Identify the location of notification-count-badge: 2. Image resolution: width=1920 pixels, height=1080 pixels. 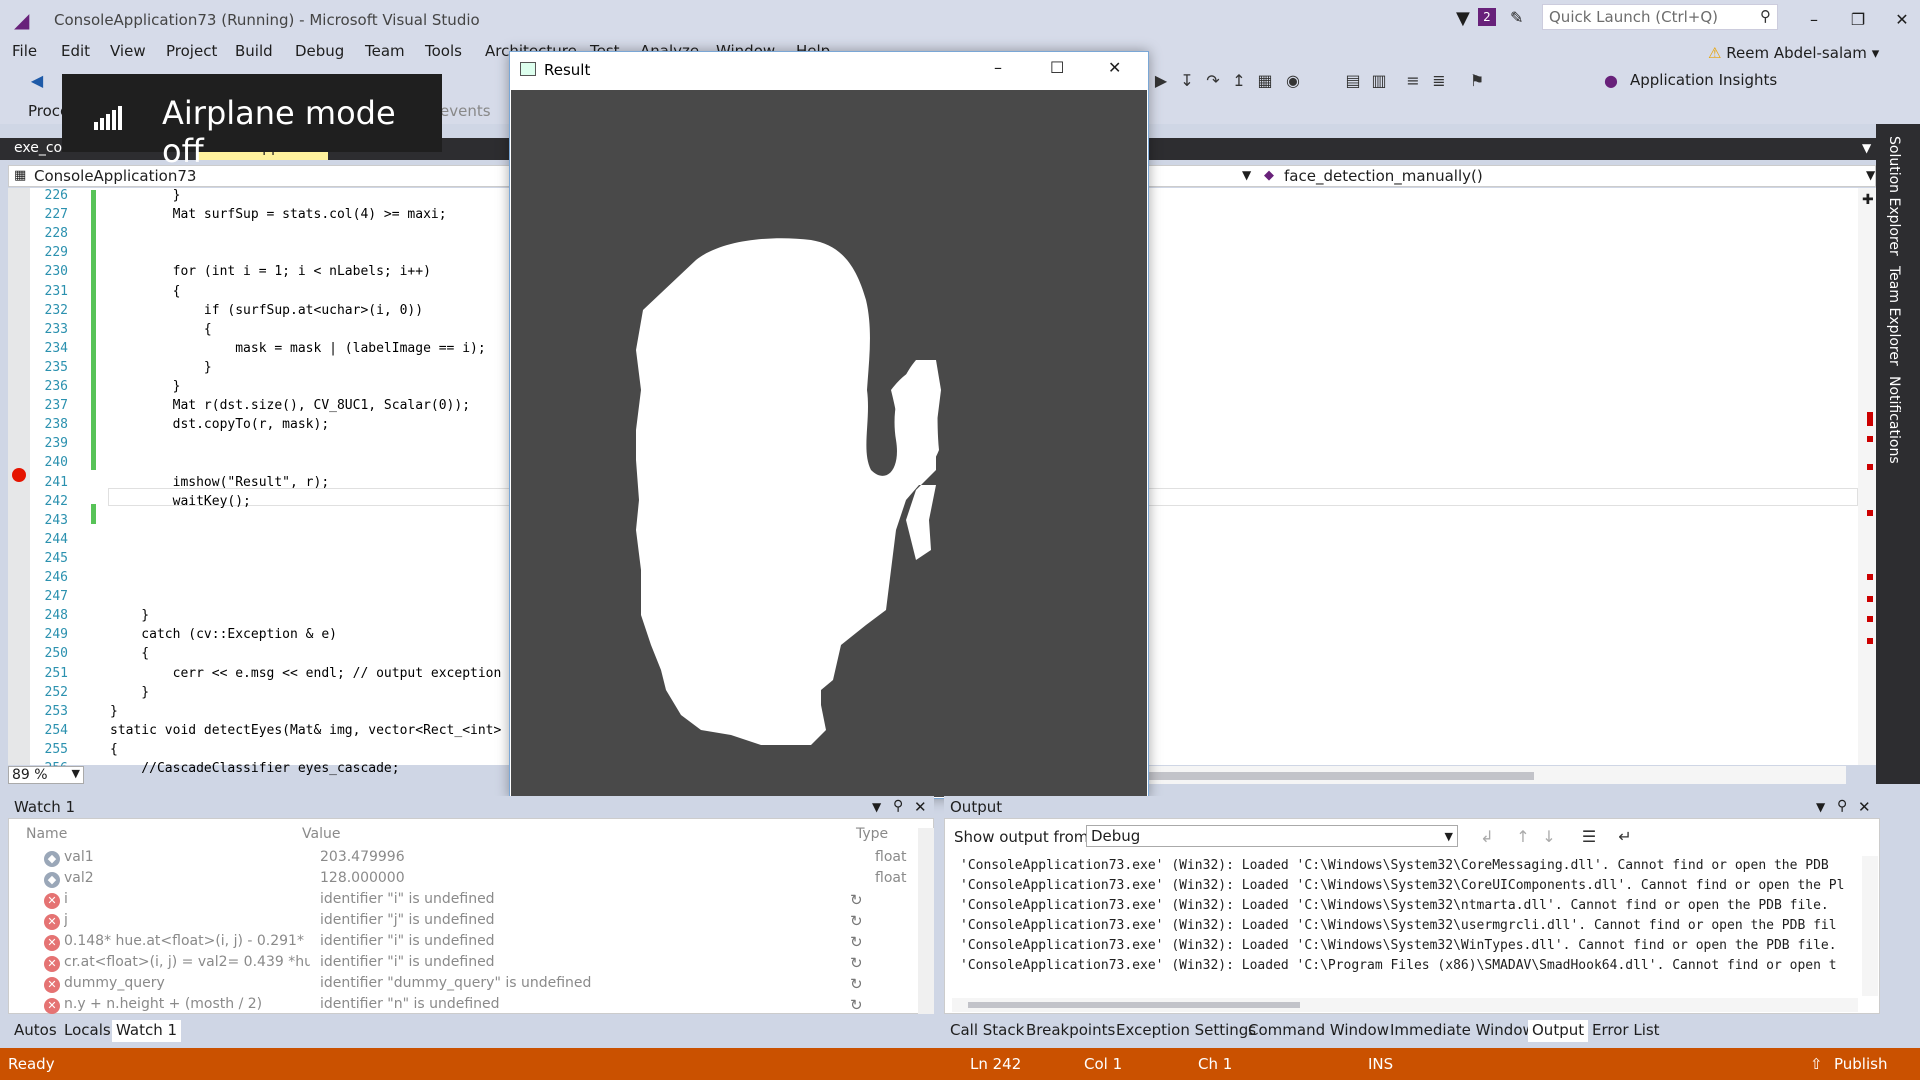
(1487, 17).